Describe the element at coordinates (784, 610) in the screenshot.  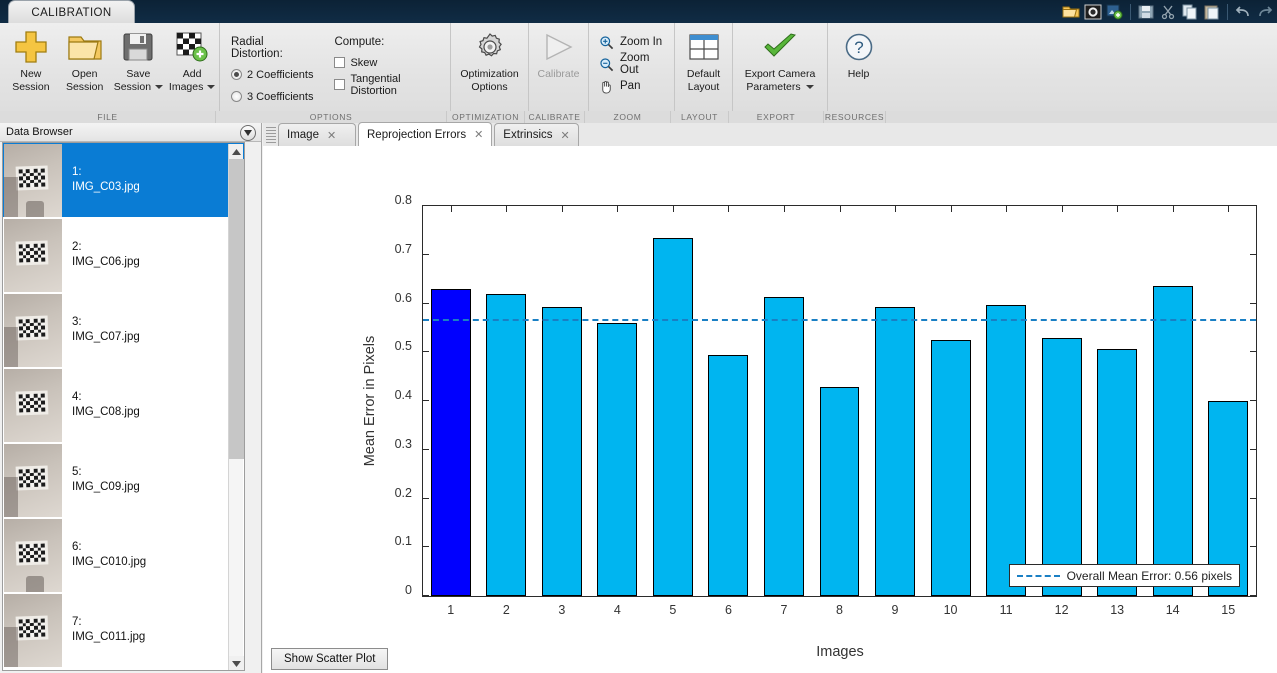
I see `chart-x-tick-label: 7` at that location.